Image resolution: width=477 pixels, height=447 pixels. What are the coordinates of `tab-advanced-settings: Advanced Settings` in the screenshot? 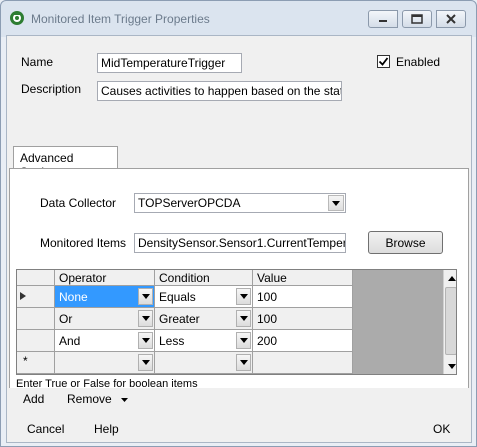 It's located at (65, 162).